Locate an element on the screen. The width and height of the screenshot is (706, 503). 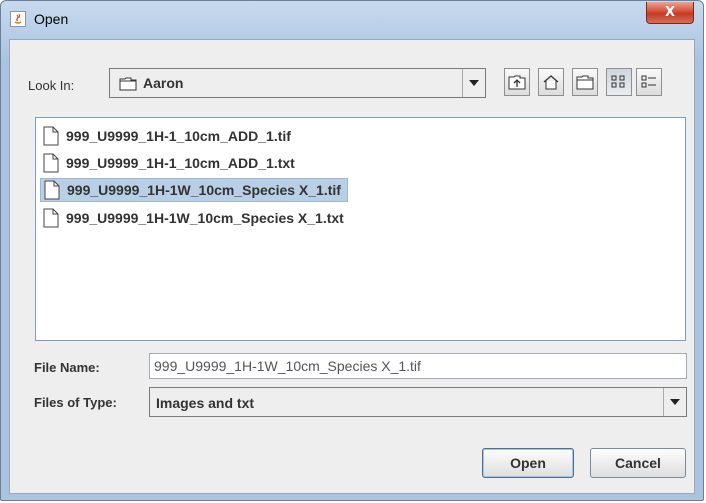
look-in-label: Look In: is located at coordinates (51, 85).